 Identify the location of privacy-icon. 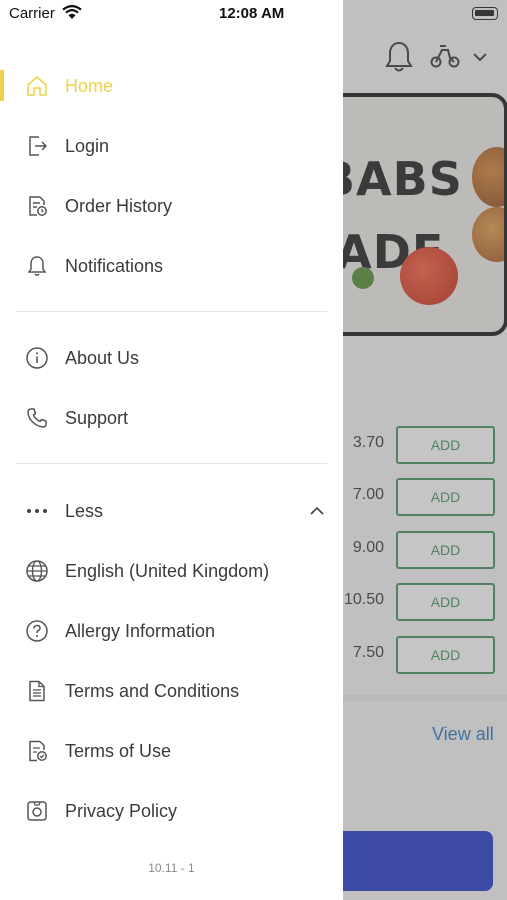
(37, 811).